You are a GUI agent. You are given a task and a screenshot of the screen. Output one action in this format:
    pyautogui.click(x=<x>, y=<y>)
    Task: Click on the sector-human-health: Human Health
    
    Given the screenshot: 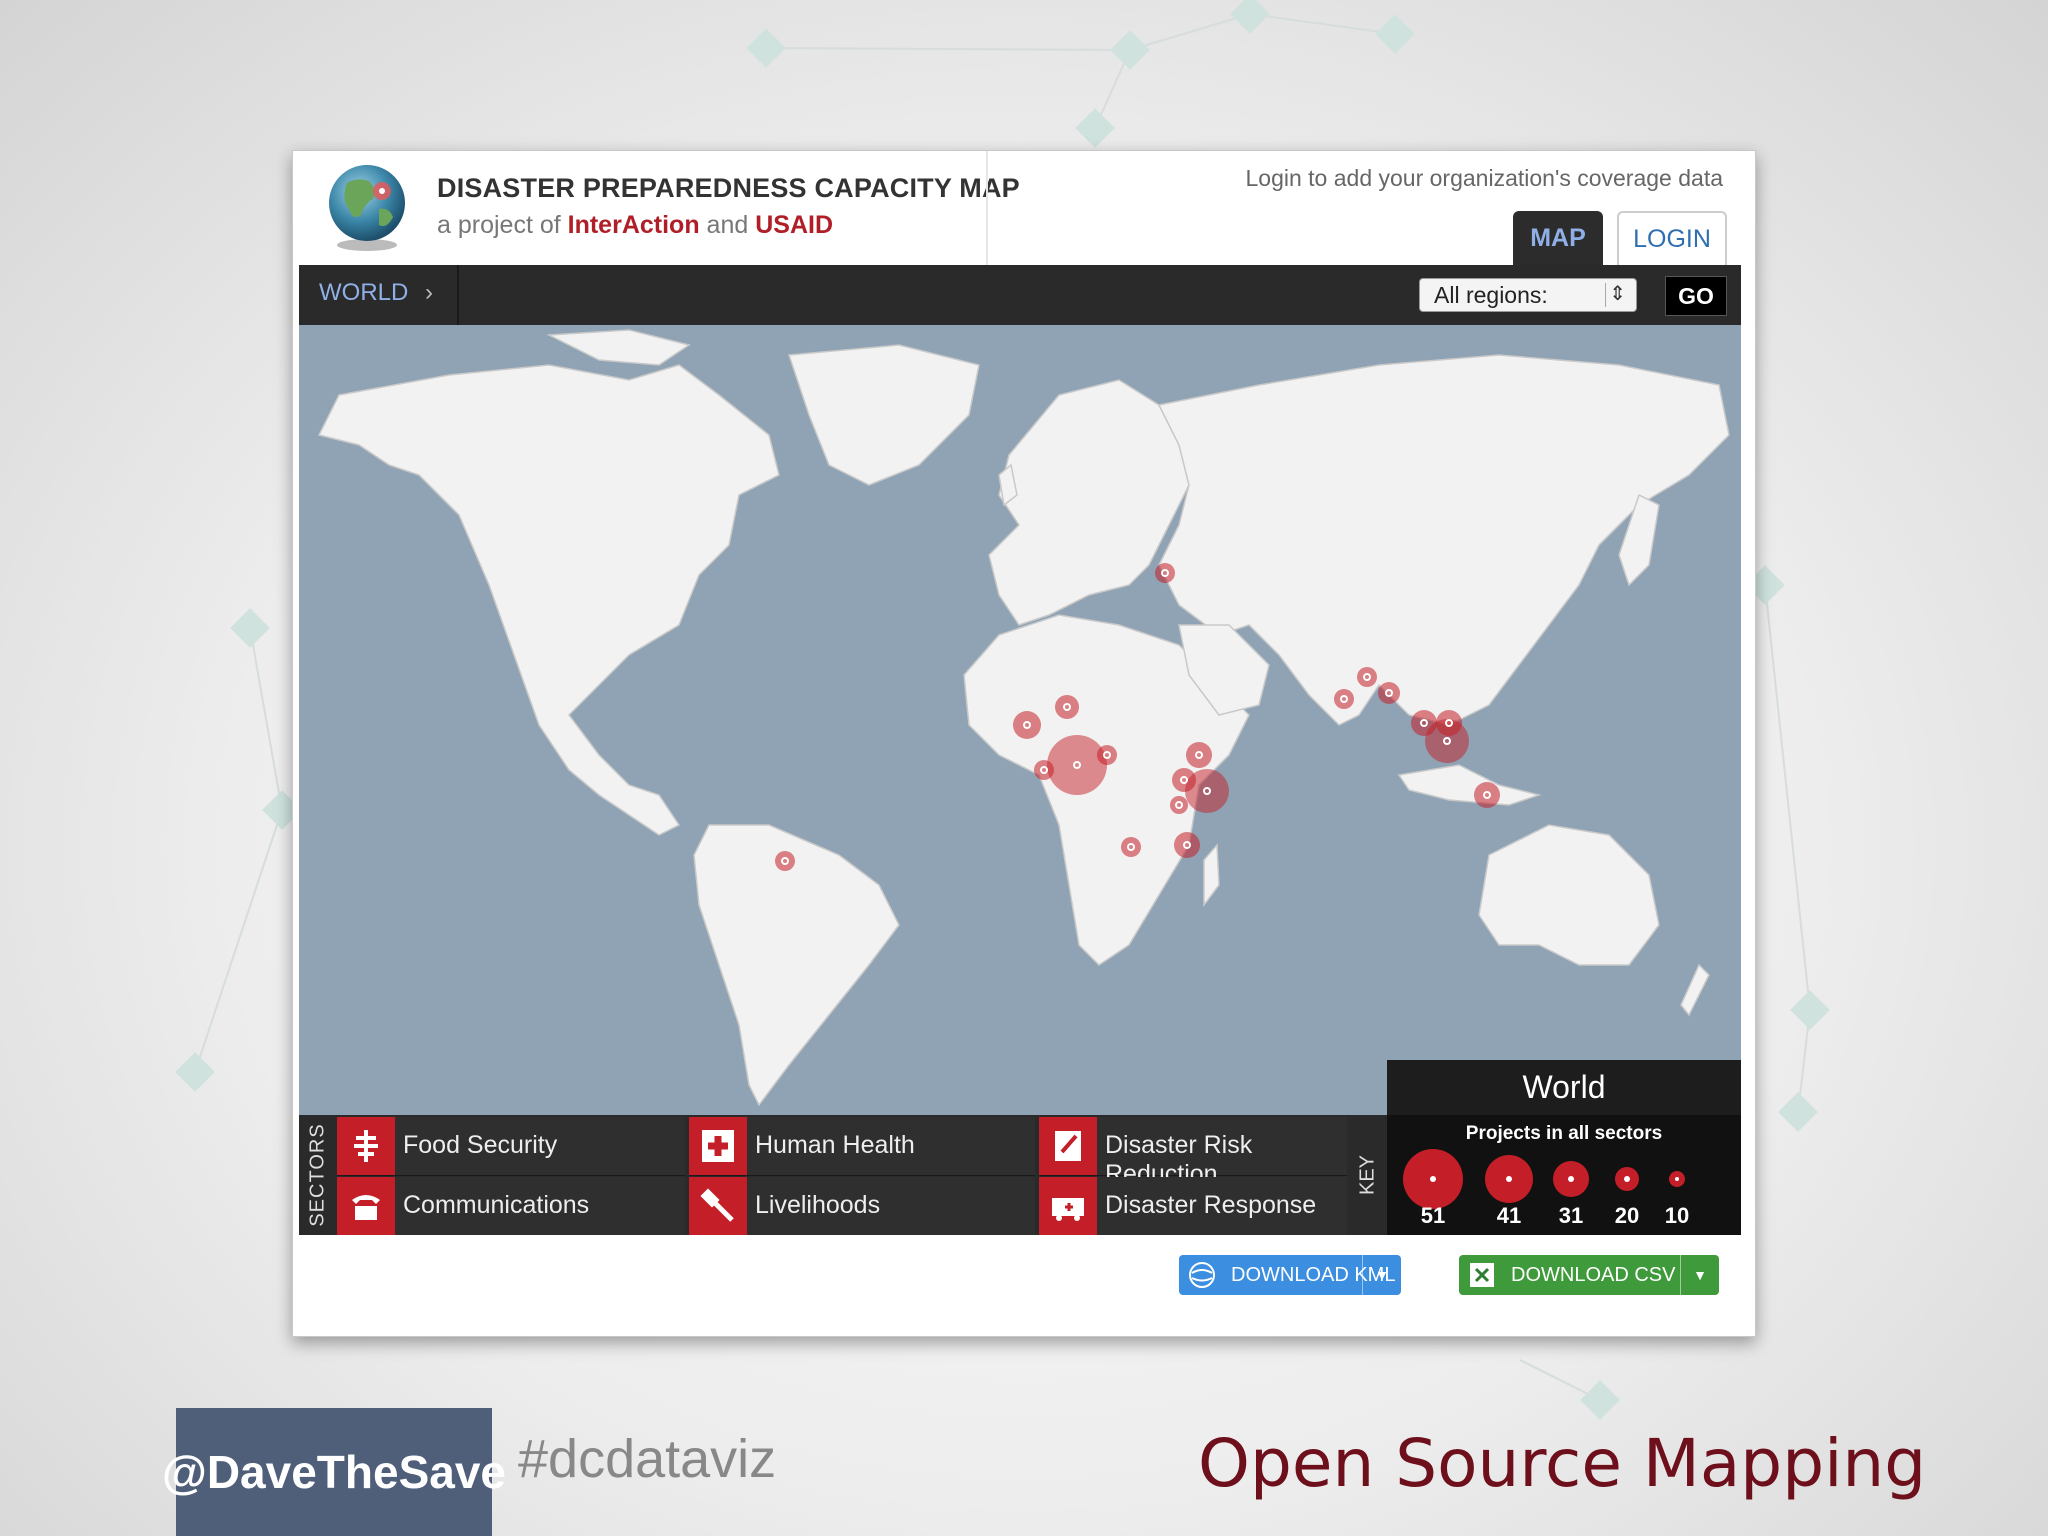 What is the action you would take?
    pyautogui.click(x=862, y=1146)
    